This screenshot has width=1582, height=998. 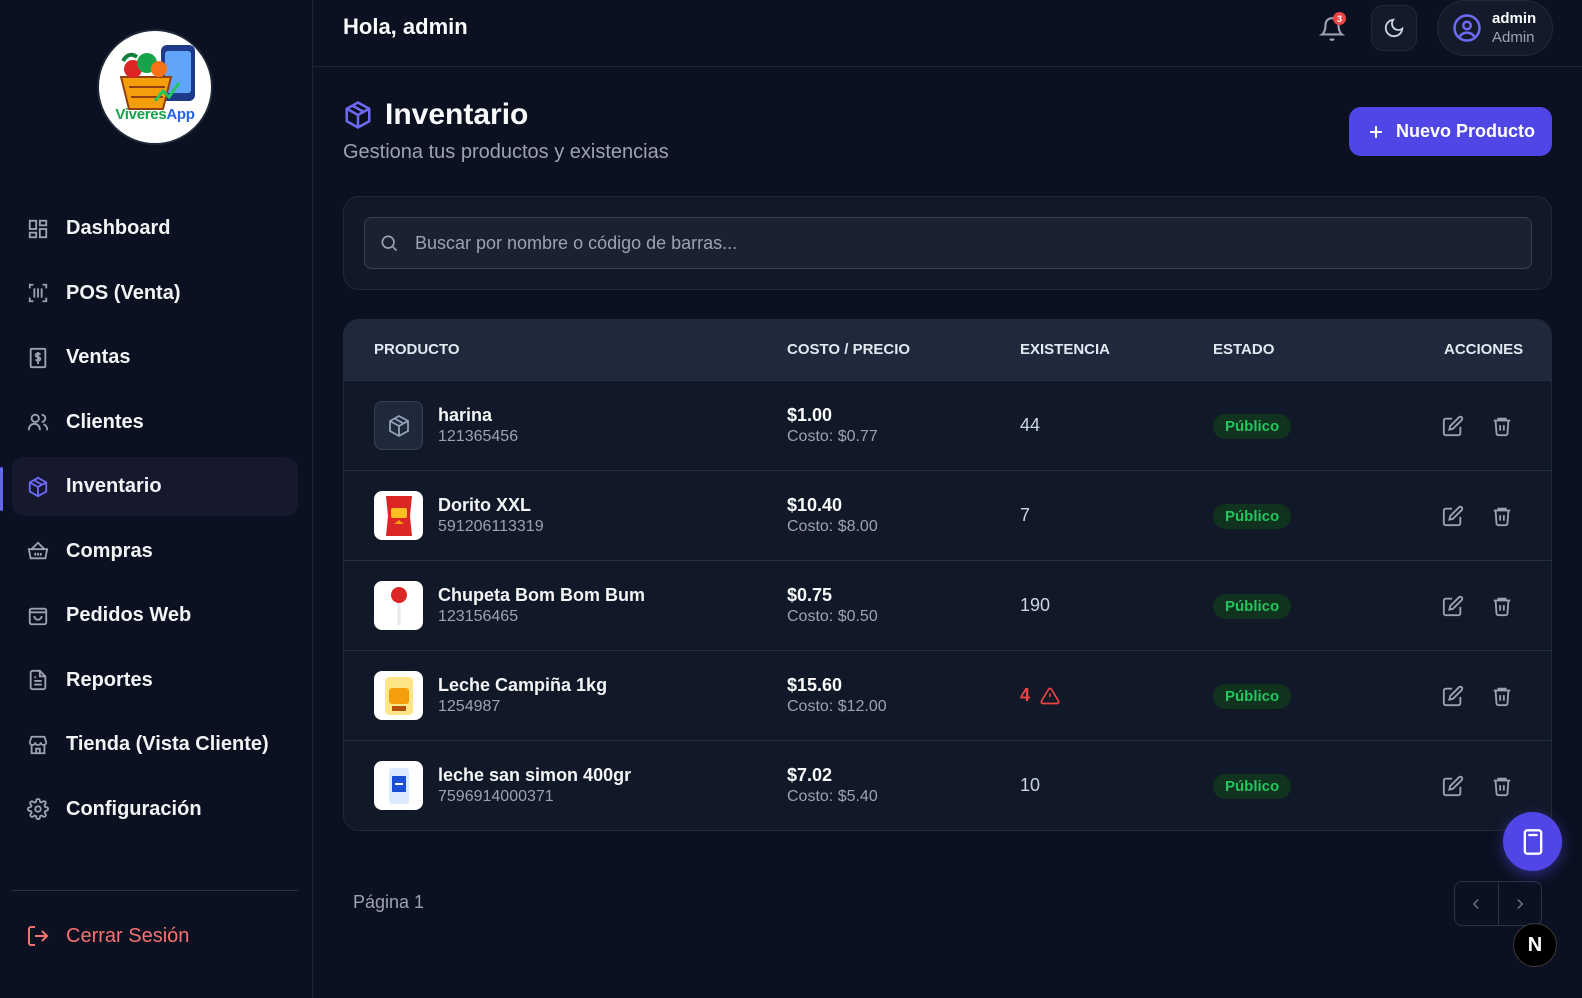 I want to click on pagination-label: Página 1, so click(x=389, y=902).